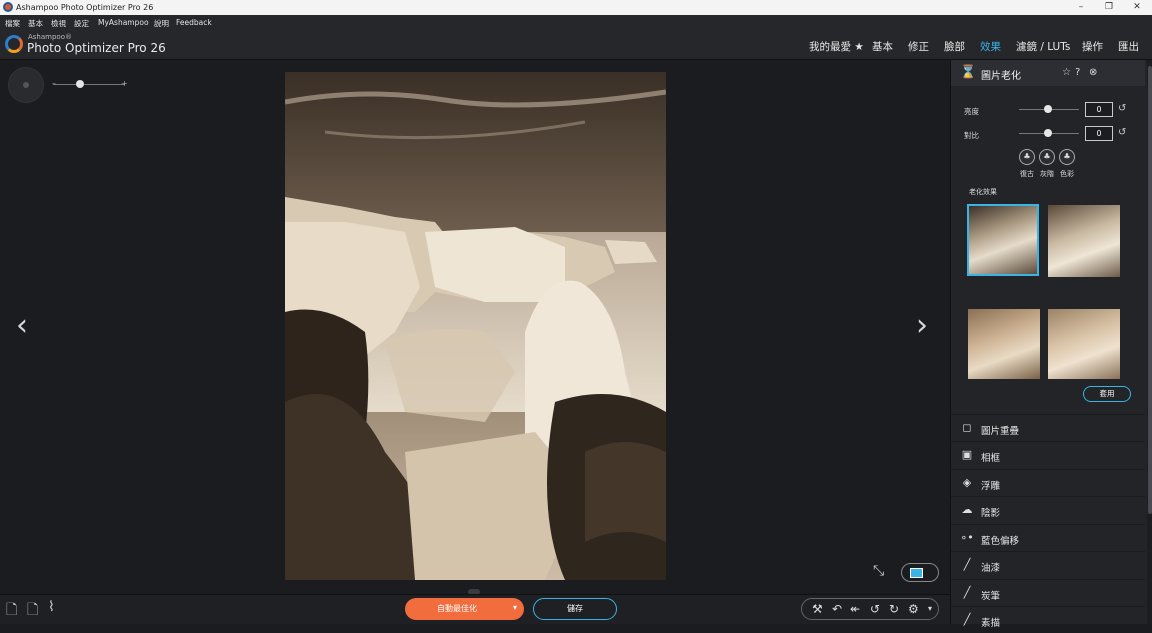 The height and width of the screenshot is (633, 1152). I want to click on aging-effects-label: 老化效果, so click(983, 192).